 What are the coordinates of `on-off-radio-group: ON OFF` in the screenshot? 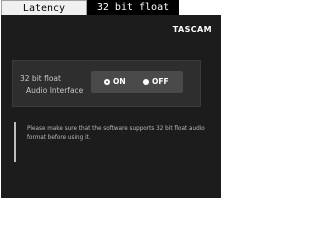 It's located at (137, 82).